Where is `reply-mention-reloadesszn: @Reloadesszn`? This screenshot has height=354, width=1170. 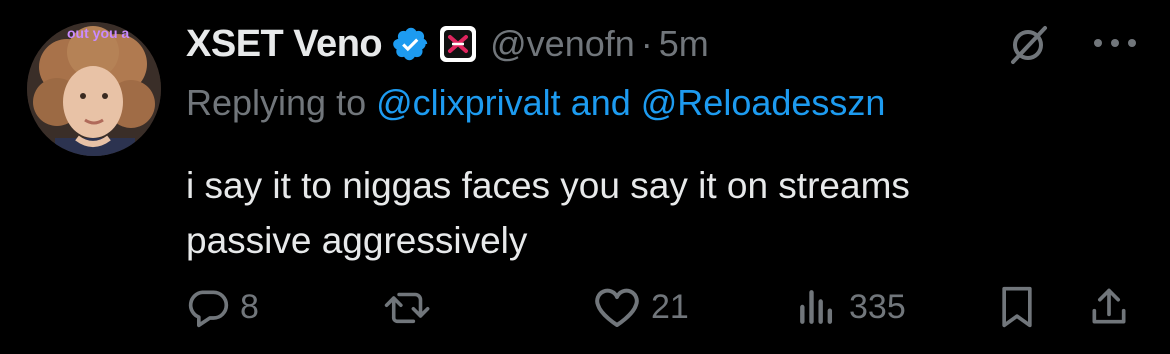
reply-mention-reloadesszn: @Reloadesszn is located at coordinates (763, 102).